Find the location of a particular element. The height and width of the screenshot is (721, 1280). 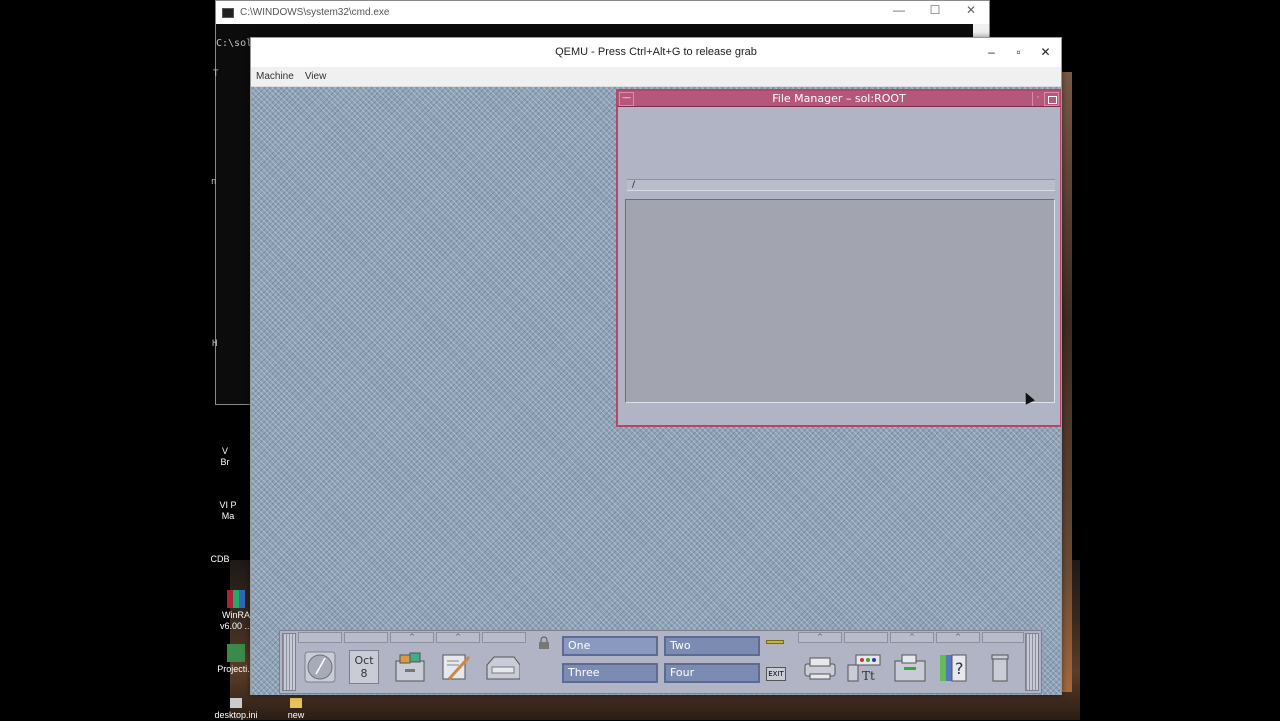

file-manager-button is located at coordinates (410, 667).